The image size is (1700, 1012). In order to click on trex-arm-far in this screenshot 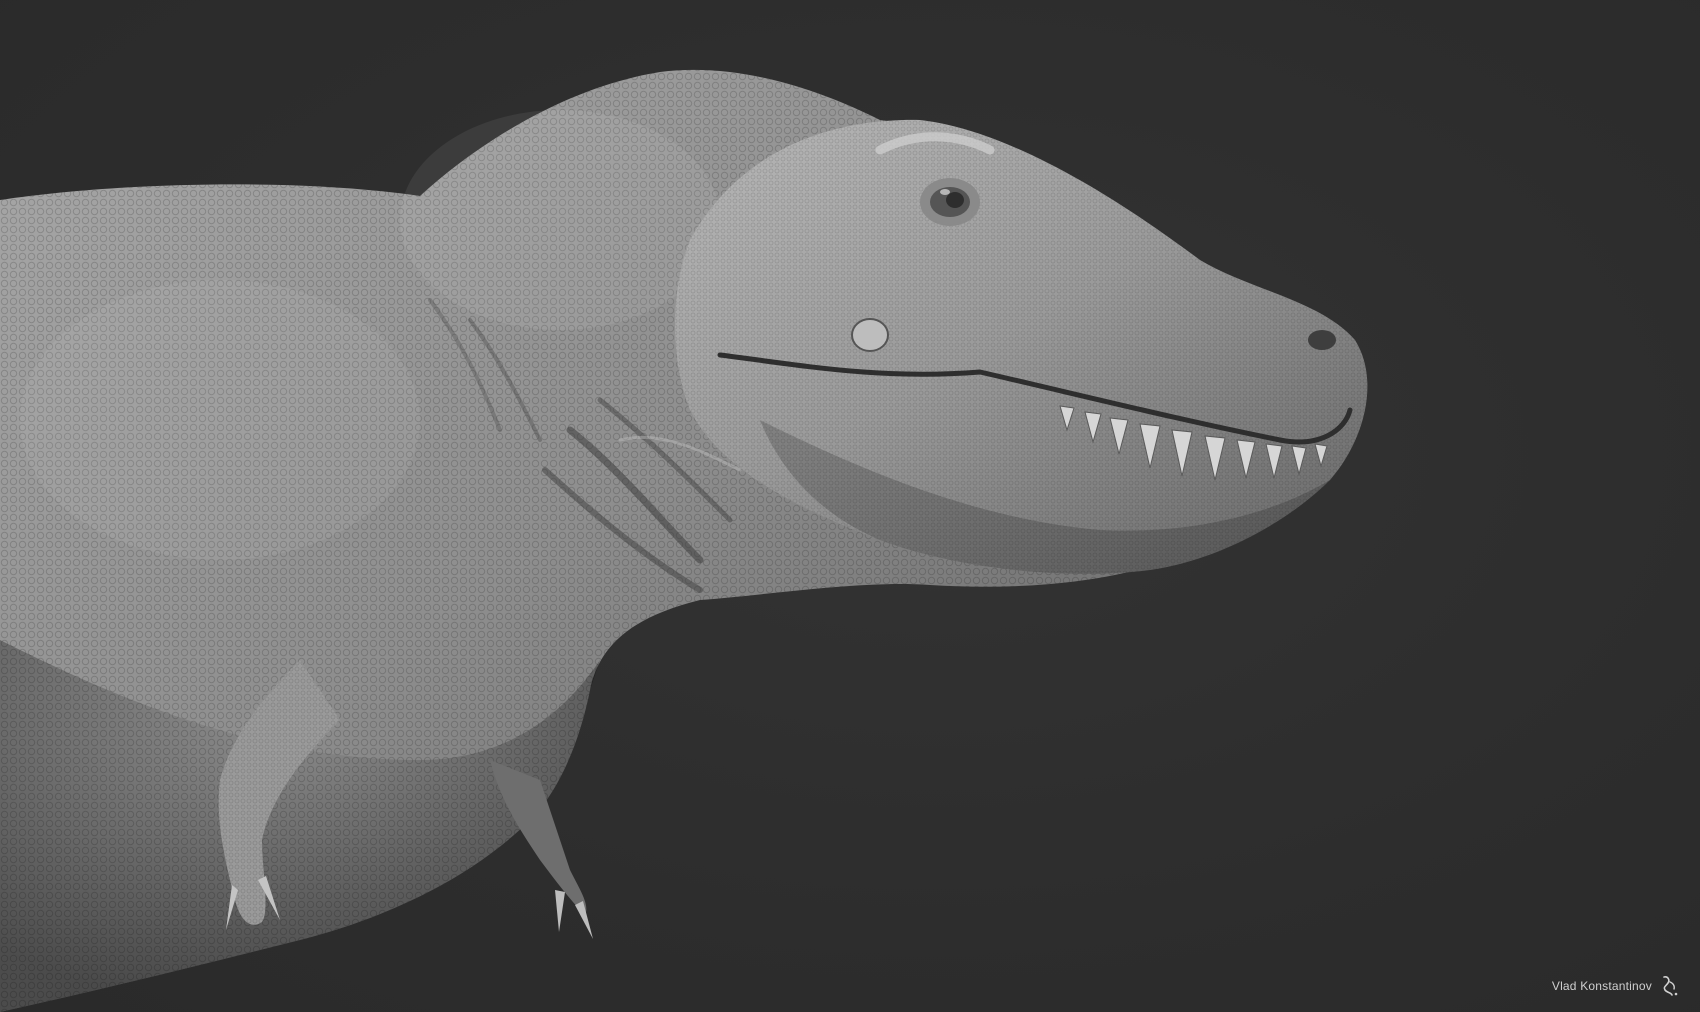, I will do `click(541, 849)`.